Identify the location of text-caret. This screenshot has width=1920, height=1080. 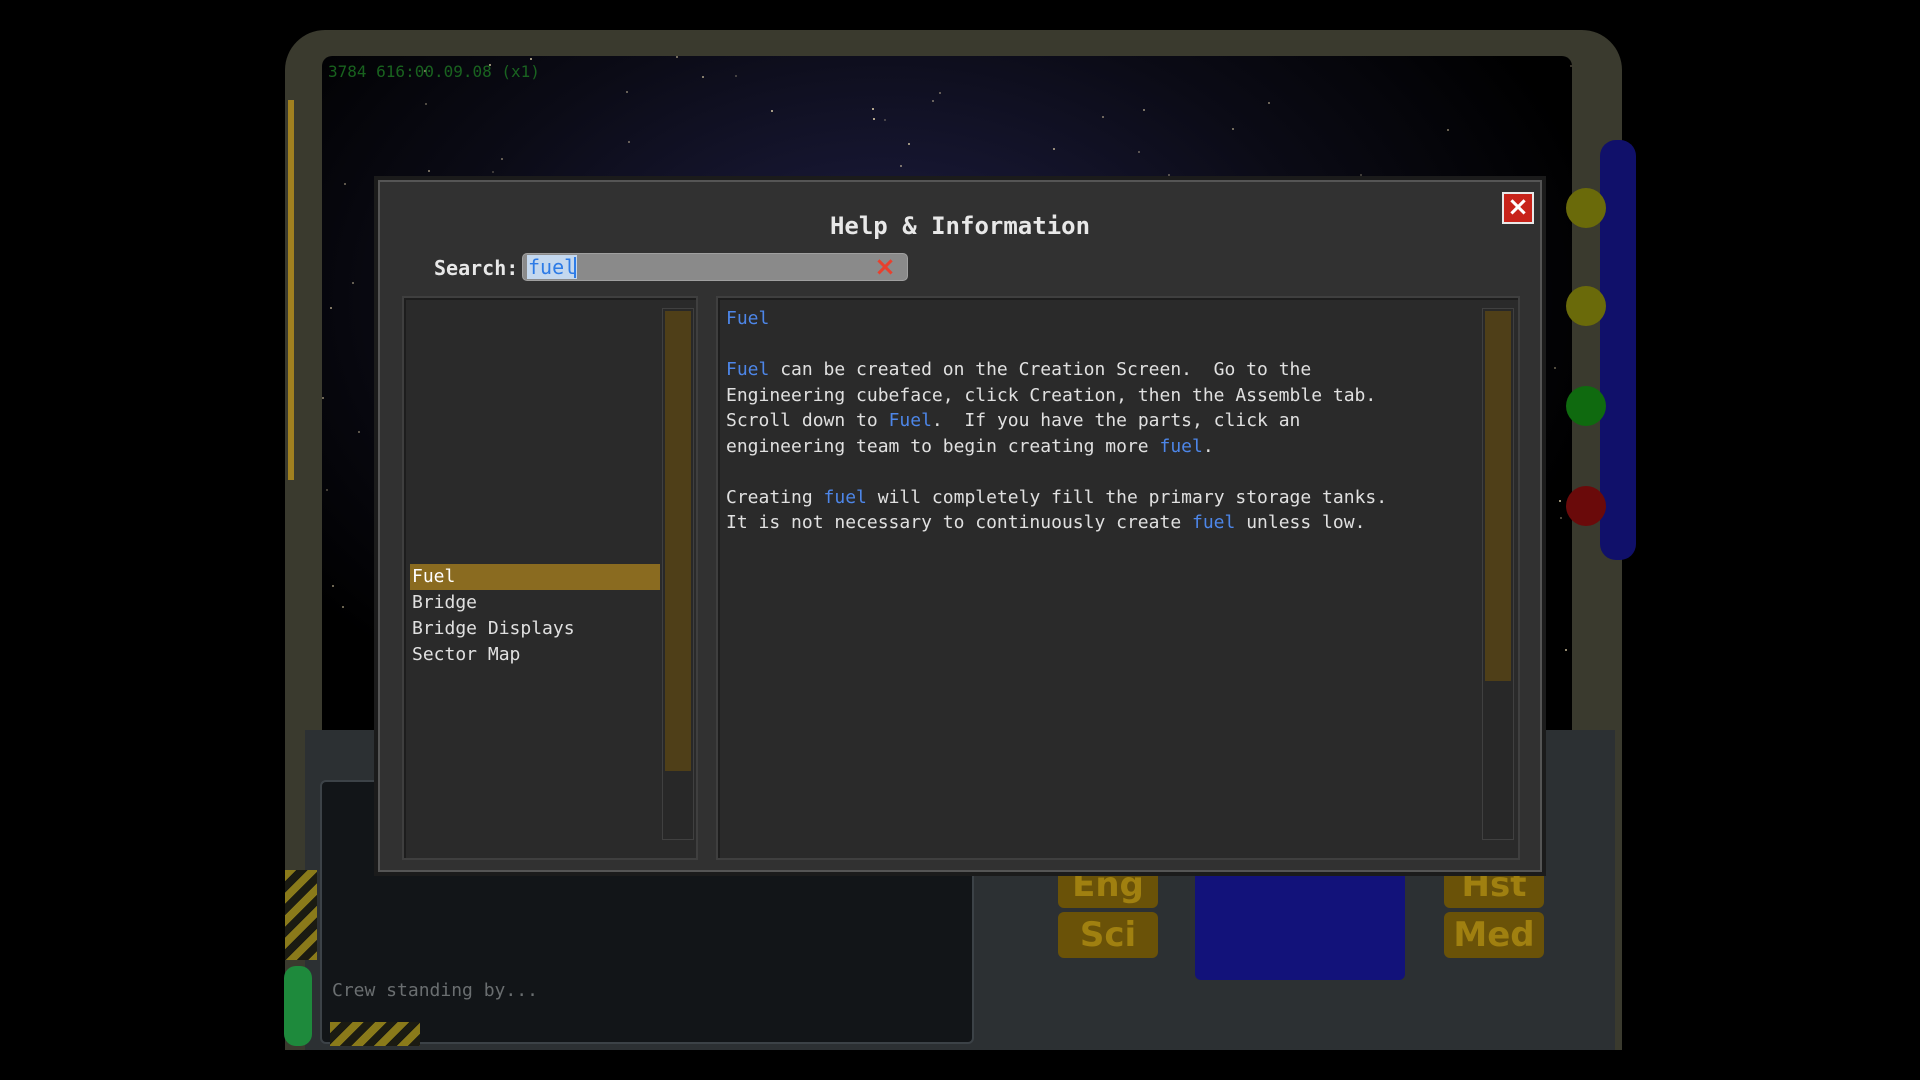
(575, 267).